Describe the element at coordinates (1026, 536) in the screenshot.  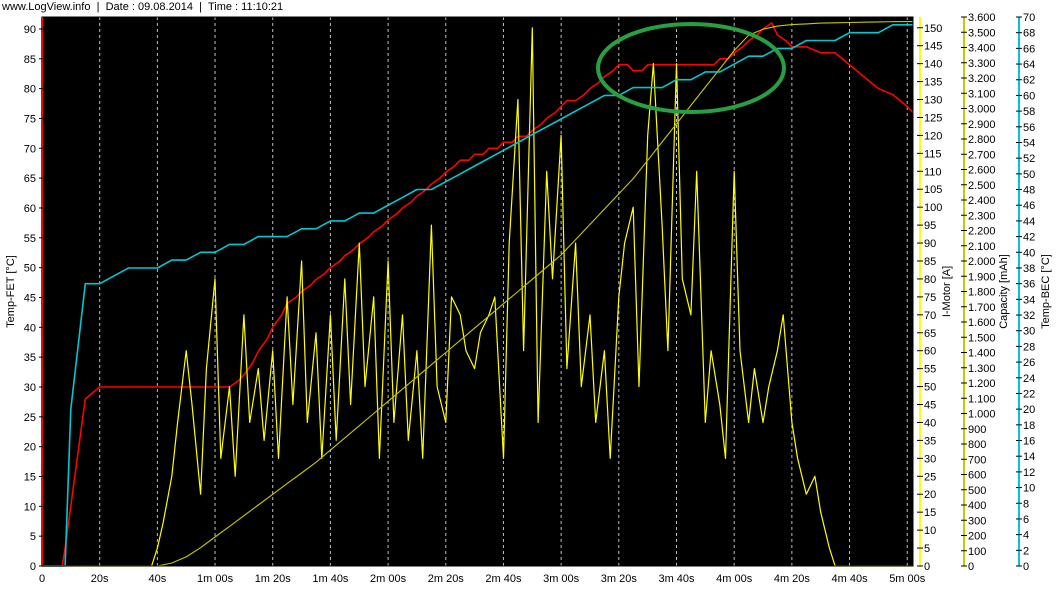
I see `temp-bec-axis-tick-label: 4` at that location.